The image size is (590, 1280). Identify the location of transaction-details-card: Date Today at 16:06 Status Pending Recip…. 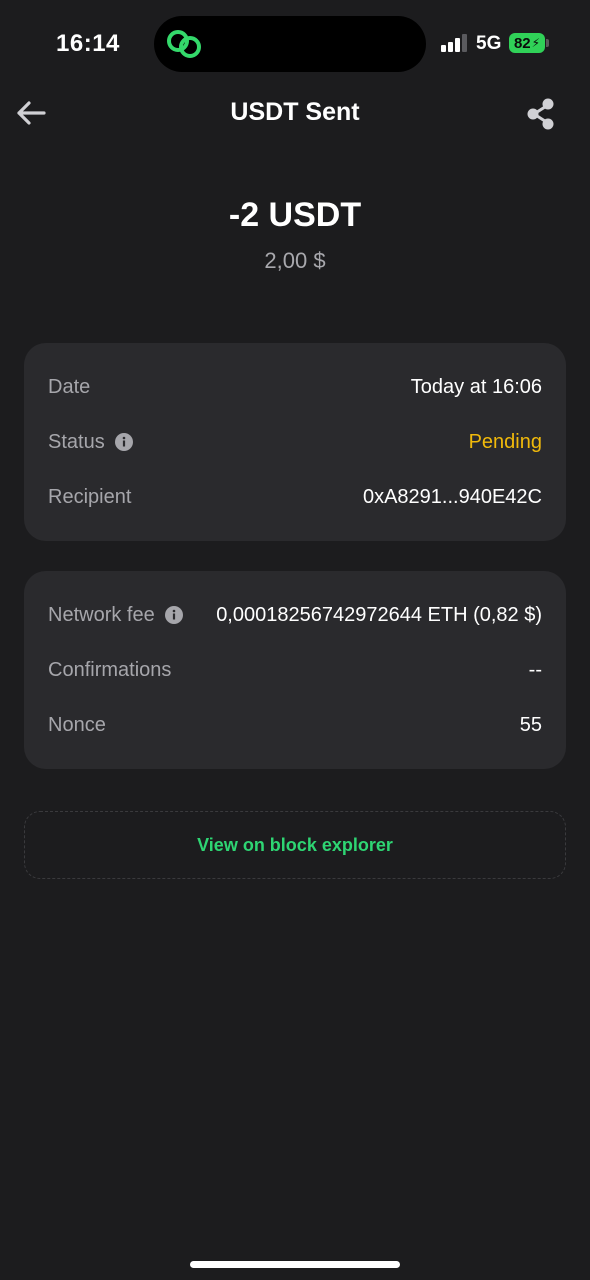
(295, 442).